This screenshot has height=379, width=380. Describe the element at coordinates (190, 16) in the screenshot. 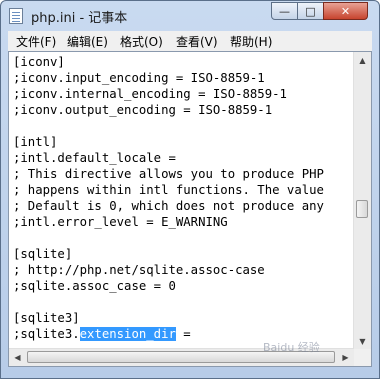

I see `title-bar: php.ini - 记事本 — □ ✕` at that location.